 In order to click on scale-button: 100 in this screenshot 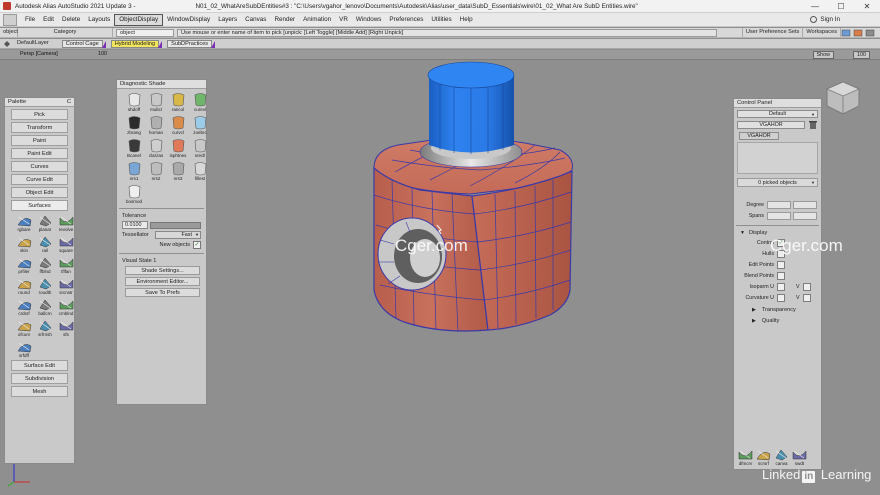, I will do `click(861, 55)`.